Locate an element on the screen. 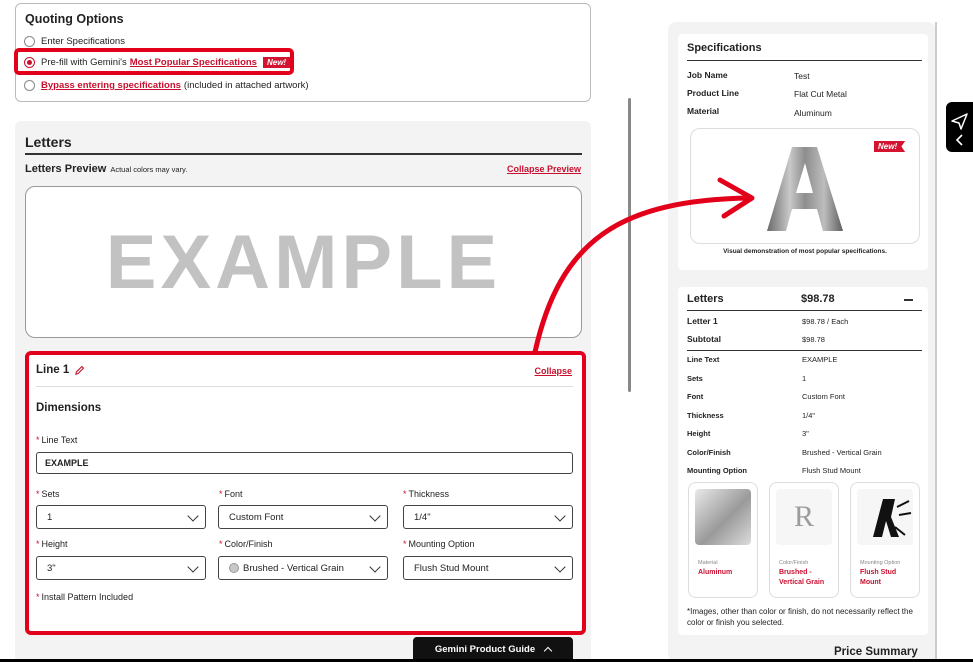 This screenshot has height=662, width=973. mounting-stud-image is located at coordinates (885, 517).